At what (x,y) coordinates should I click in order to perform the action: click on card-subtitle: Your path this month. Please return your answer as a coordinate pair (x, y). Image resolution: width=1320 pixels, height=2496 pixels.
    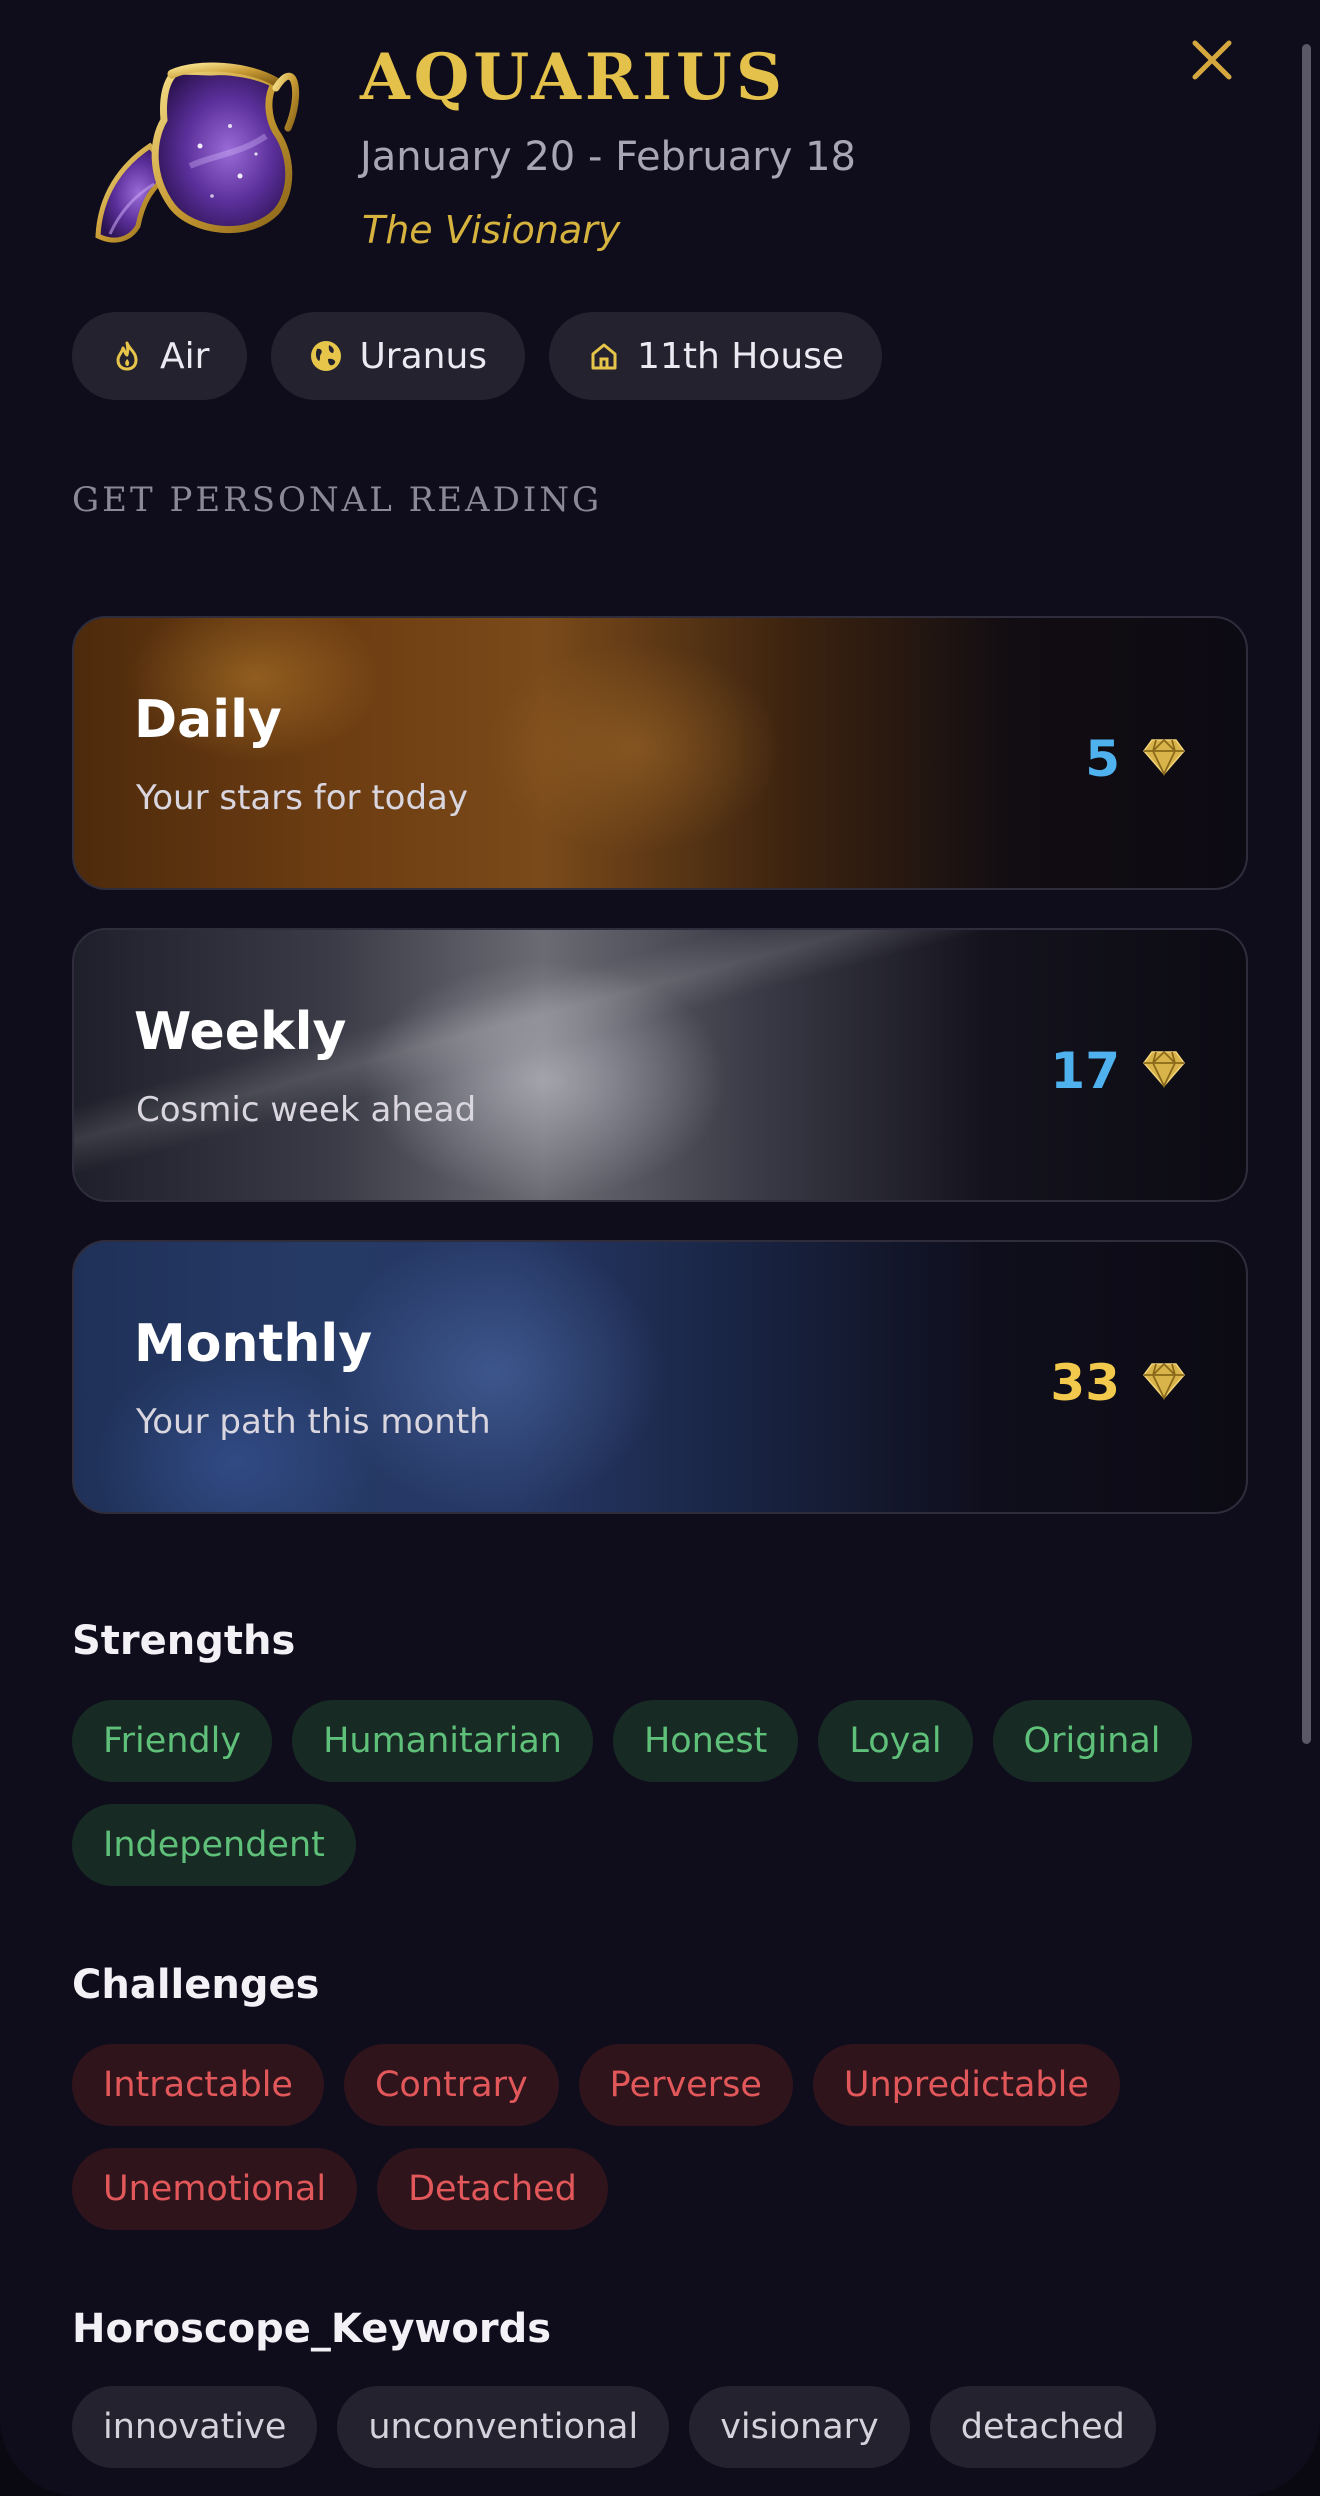
    Looking at the image, I should click on (313, 1422).